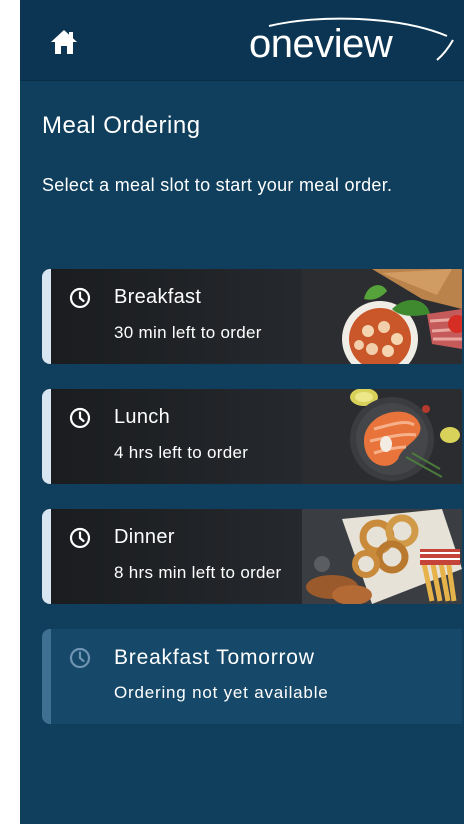 The width and height of the screenshot is (464, 824). I want to click on home-button, so click(64, 42).